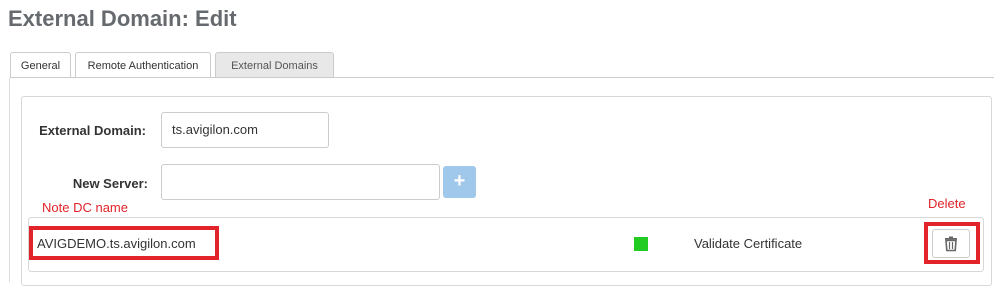 This screenshot has height=286, width=994. I want to click on tab-general: General, so click(40, 64).